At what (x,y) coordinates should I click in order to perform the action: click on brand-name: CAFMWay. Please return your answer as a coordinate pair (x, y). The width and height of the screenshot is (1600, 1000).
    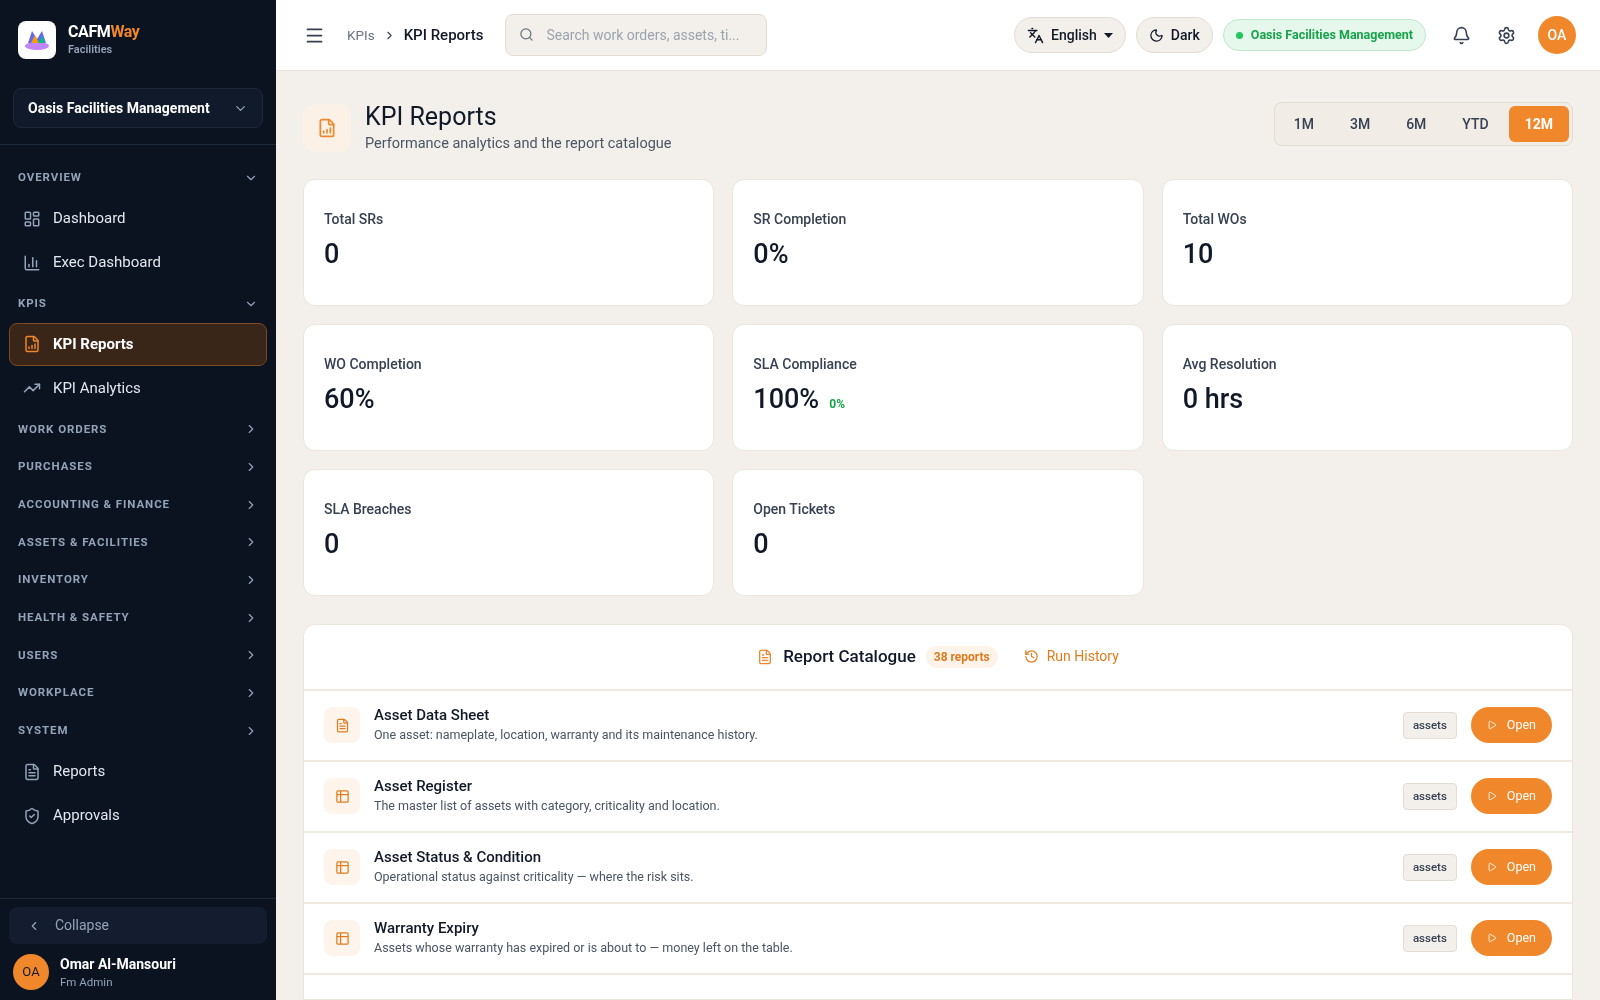
    Looking at the image, I should click on (104, 32).